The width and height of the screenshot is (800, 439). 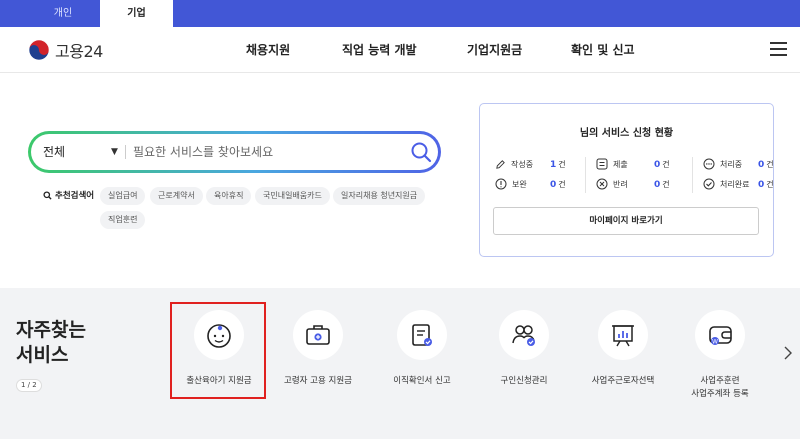 What do you see at coordinates (47, 195) in the screenshot?
I see `search-small-icon` at bounding box center [47, 195].